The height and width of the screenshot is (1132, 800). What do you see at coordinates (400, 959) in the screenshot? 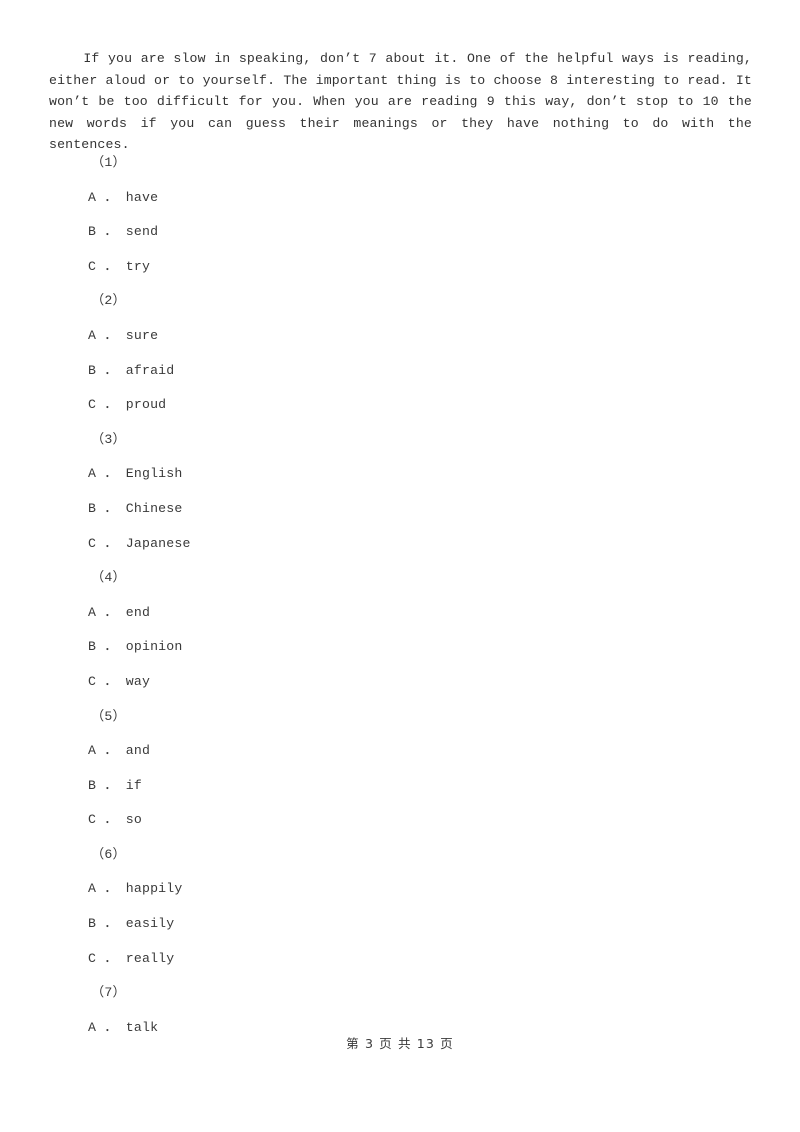
I see `question-option: C ． really` at bounding box center [400, 959].